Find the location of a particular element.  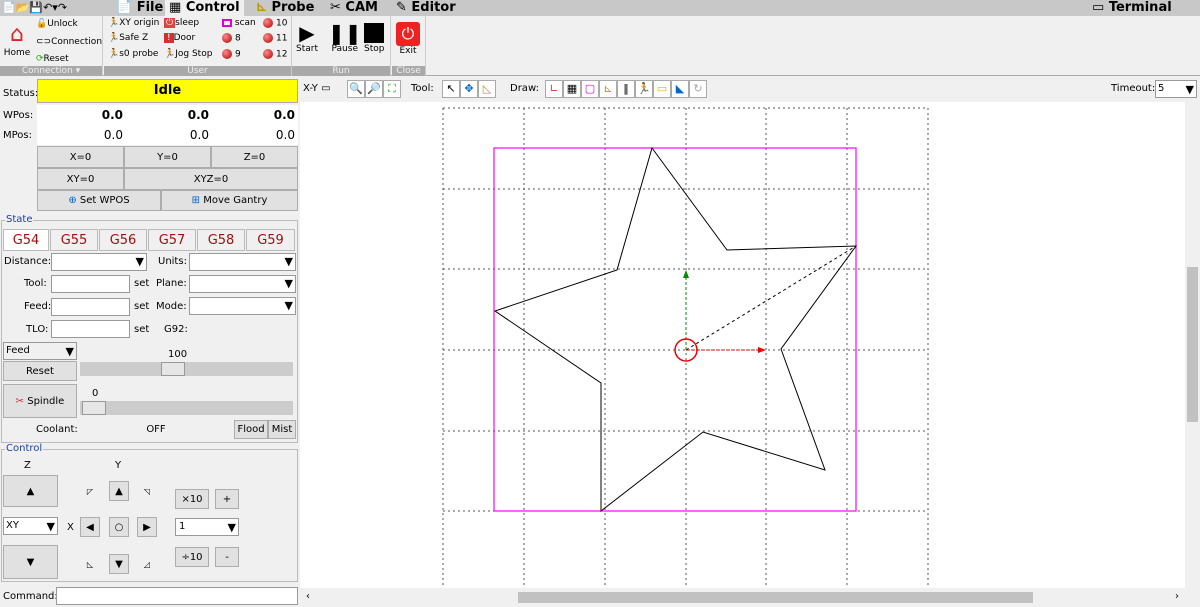

user-xy-origin: 🏃XY origin is located at coordinates (133, 23).